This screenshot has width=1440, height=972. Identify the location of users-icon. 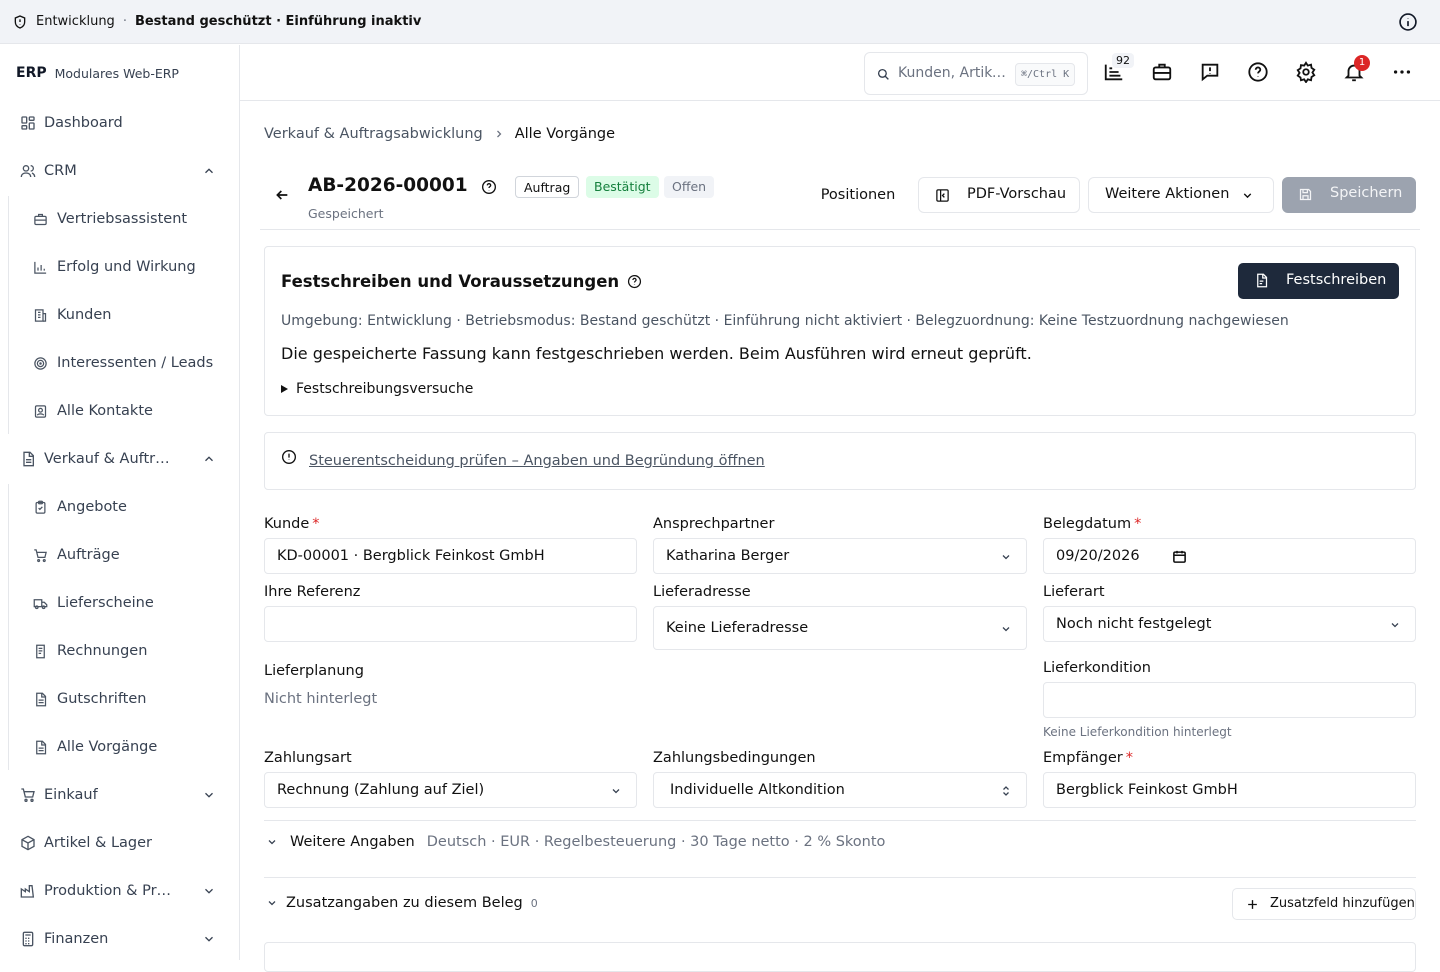
(28, 171).